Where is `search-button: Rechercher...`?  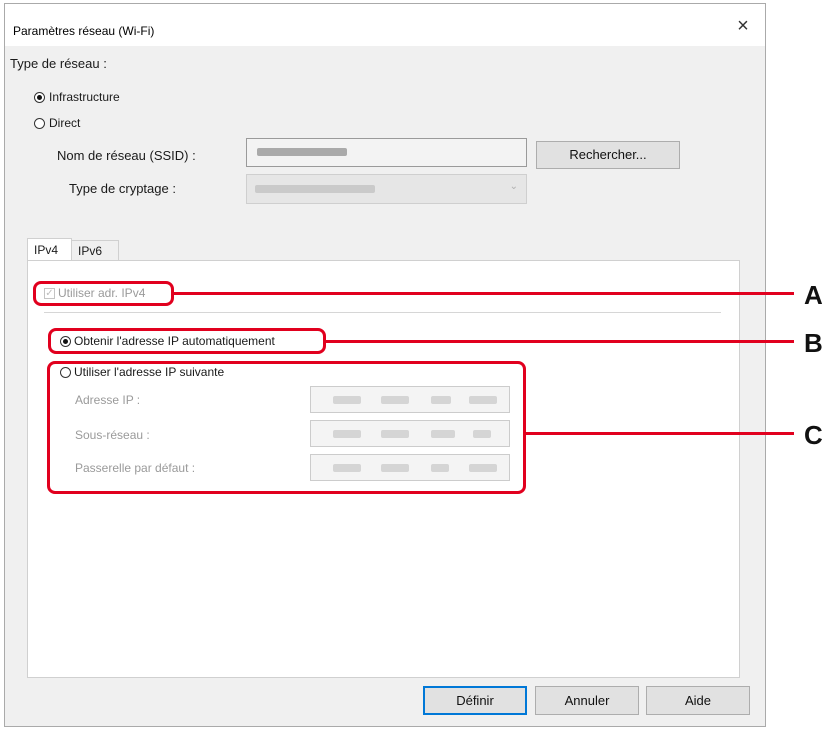
search-button: Rechercher... is located at coordinates (608, 155).